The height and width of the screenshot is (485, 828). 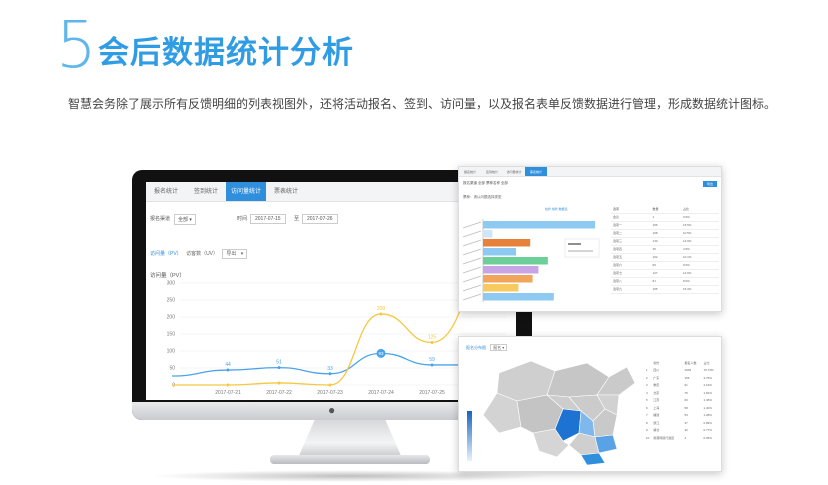 I want to click on panel2-select-value: 报名, so click(x=497, y=347).